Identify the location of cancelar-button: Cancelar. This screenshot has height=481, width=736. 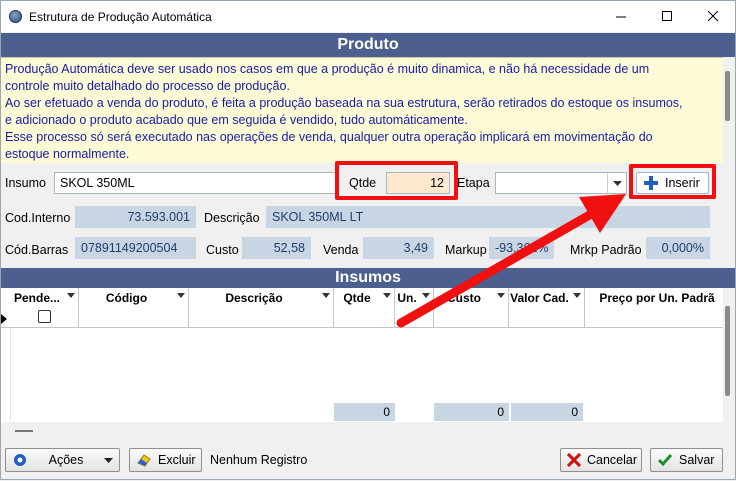
(601, 460).